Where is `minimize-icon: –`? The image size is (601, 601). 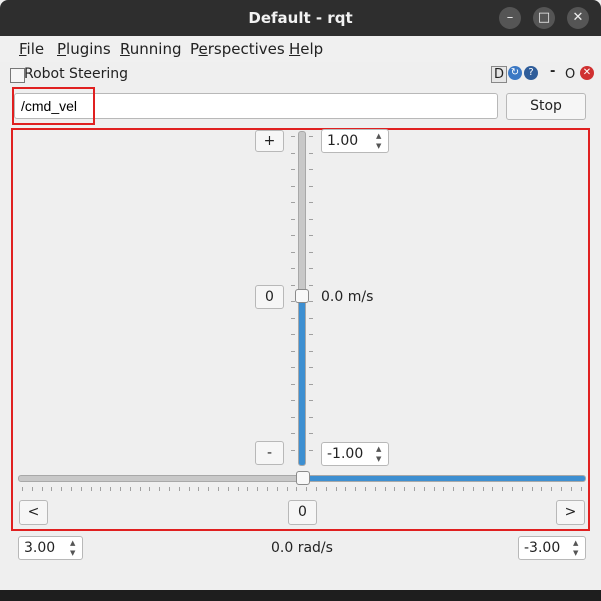 minimize-icon: – is located at coordinates (510, 18).